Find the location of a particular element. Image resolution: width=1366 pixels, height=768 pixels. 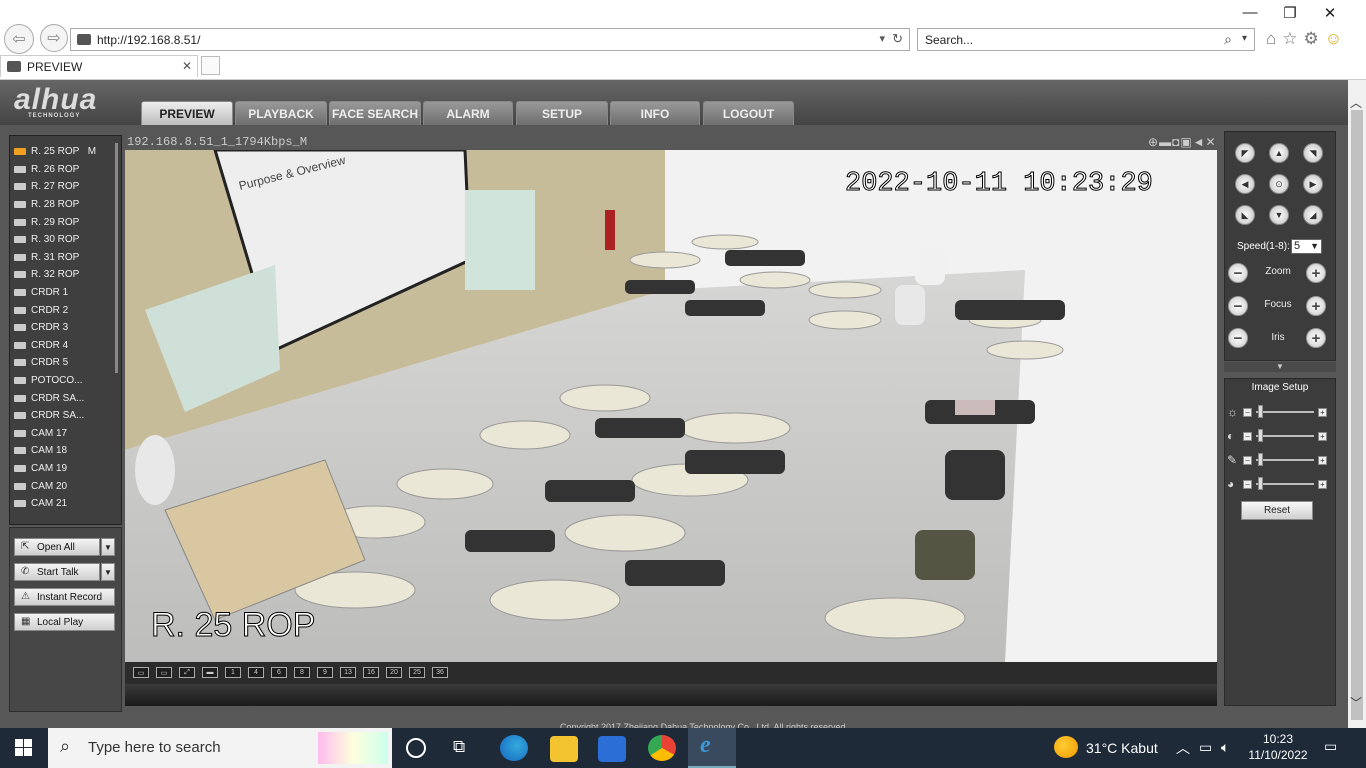

open-all-dropdown: ▼ is located at coordinates (108, 547).